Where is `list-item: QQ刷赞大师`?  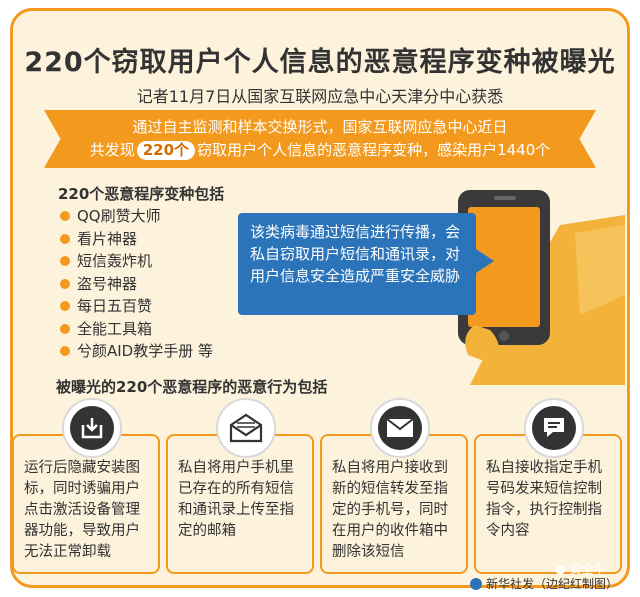 list-item: QQ刷赞大师 is located at coordinates (136, 216).